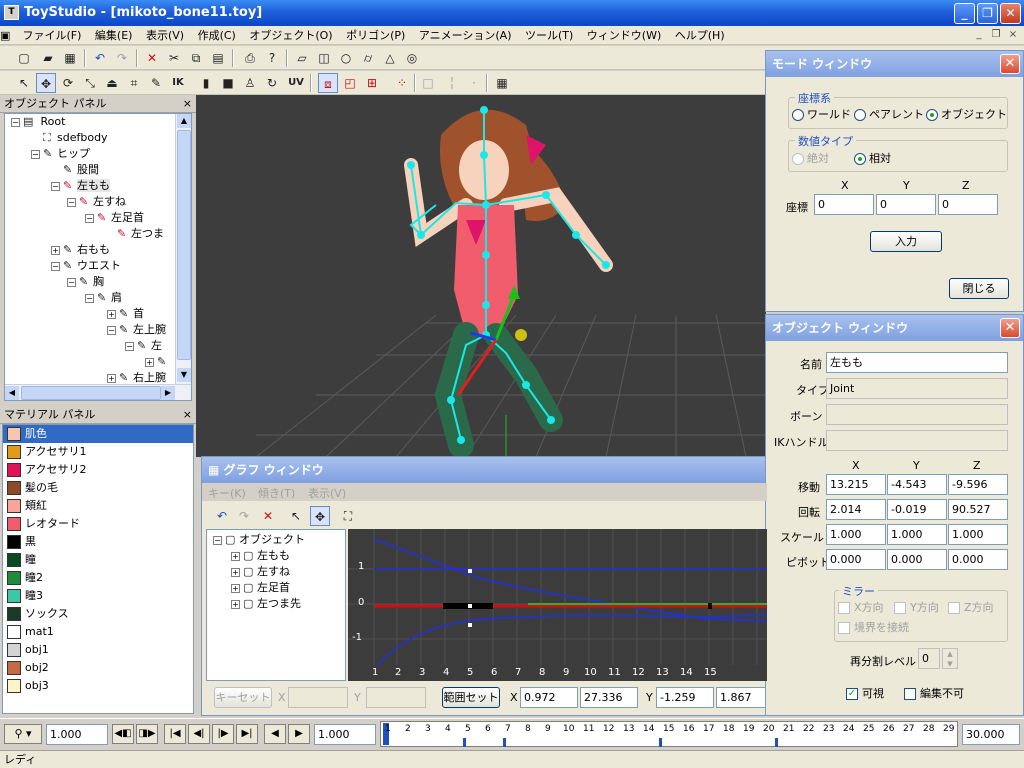 The width and height of the screenshot is (1024, 768). I want to click on cube-primitive-icon: ◫, so click(324, 58).